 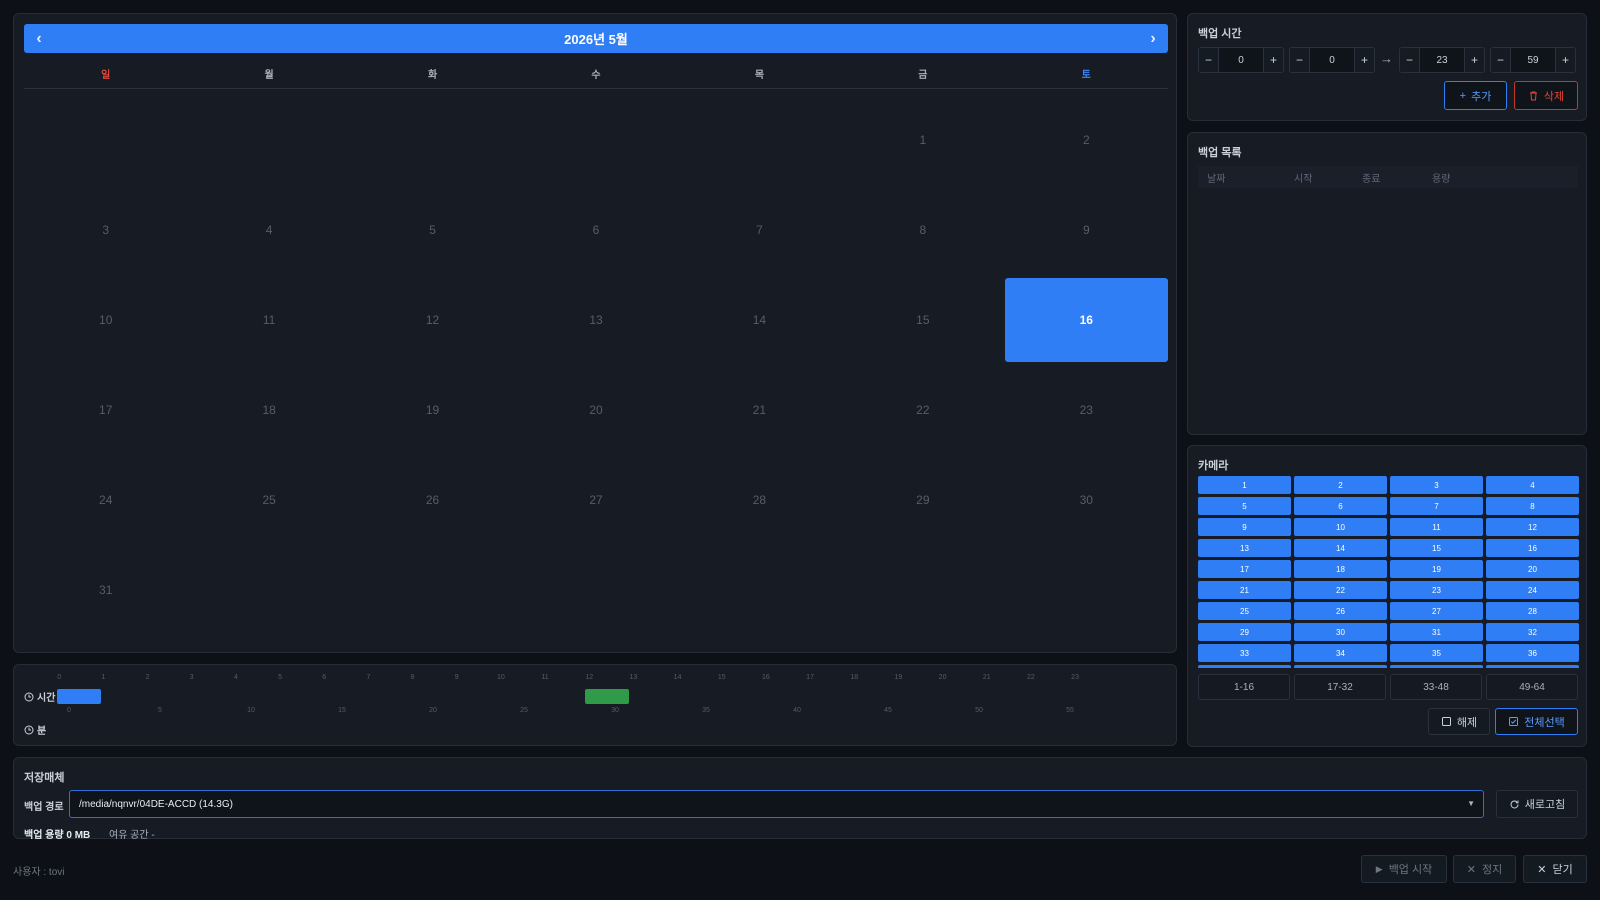 I want to click on camera-page-tab: 1-16, so click(x=1244, y=687).